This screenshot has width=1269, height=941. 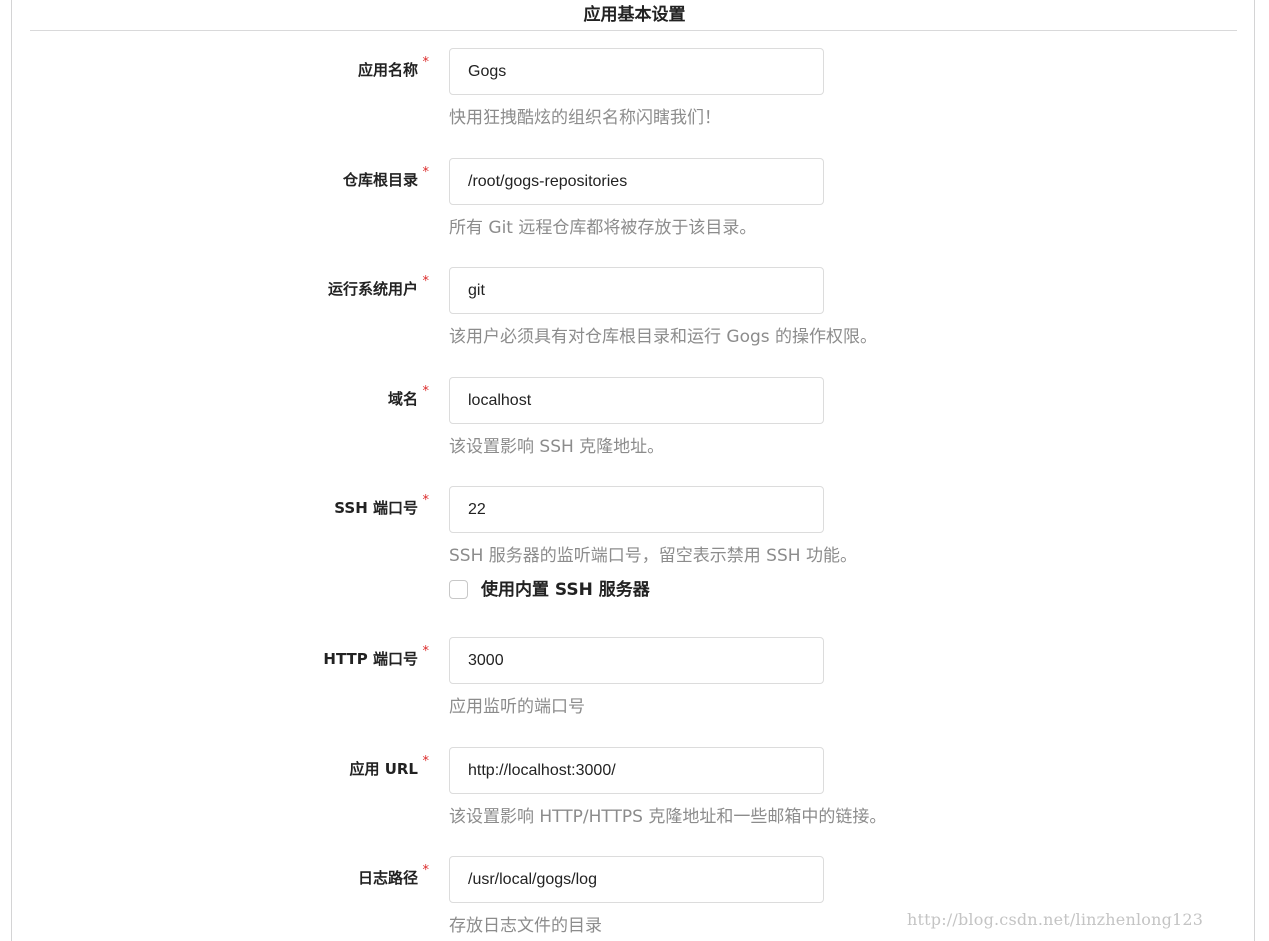 I want to click on log-path-input, so click(x=636, y=879).